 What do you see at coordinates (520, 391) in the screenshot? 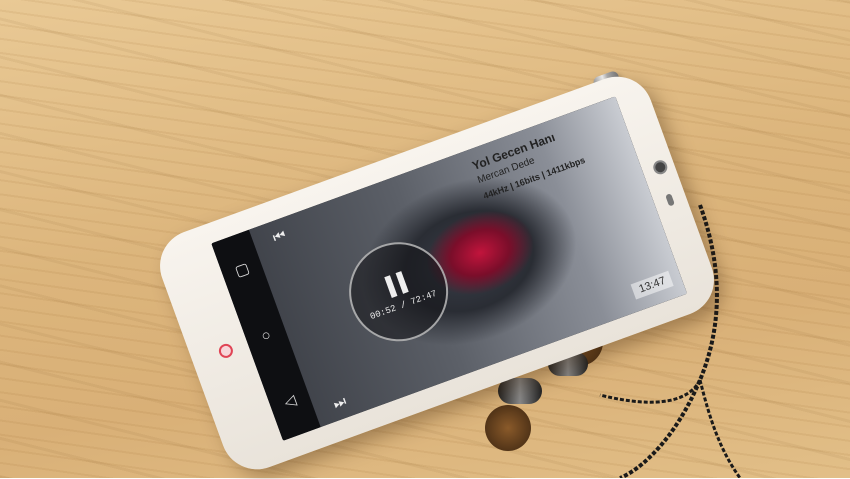
I see `earbud-right-body` at bounding box center [520, 391].